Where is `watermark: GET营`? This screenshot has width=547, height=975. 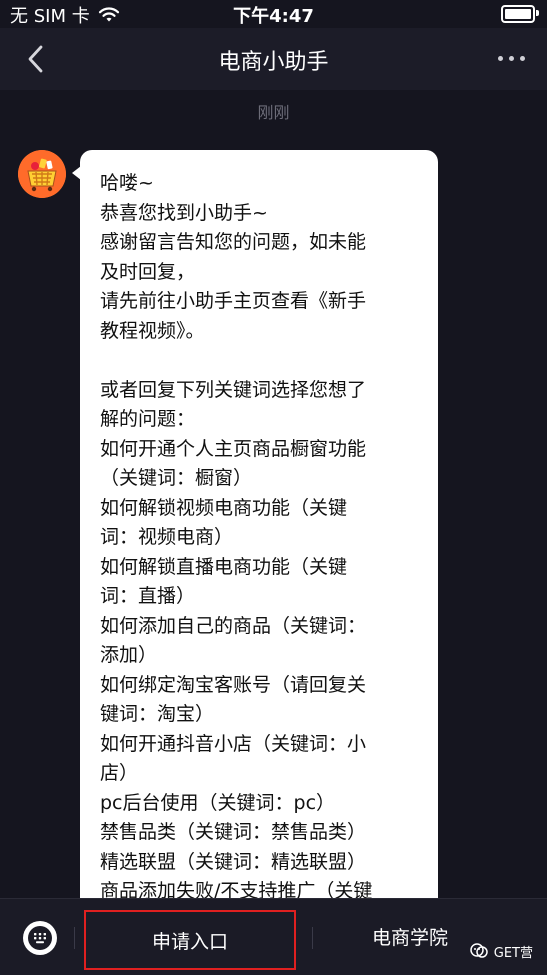
watermark: GET营 is located at coordinates (501, 951).